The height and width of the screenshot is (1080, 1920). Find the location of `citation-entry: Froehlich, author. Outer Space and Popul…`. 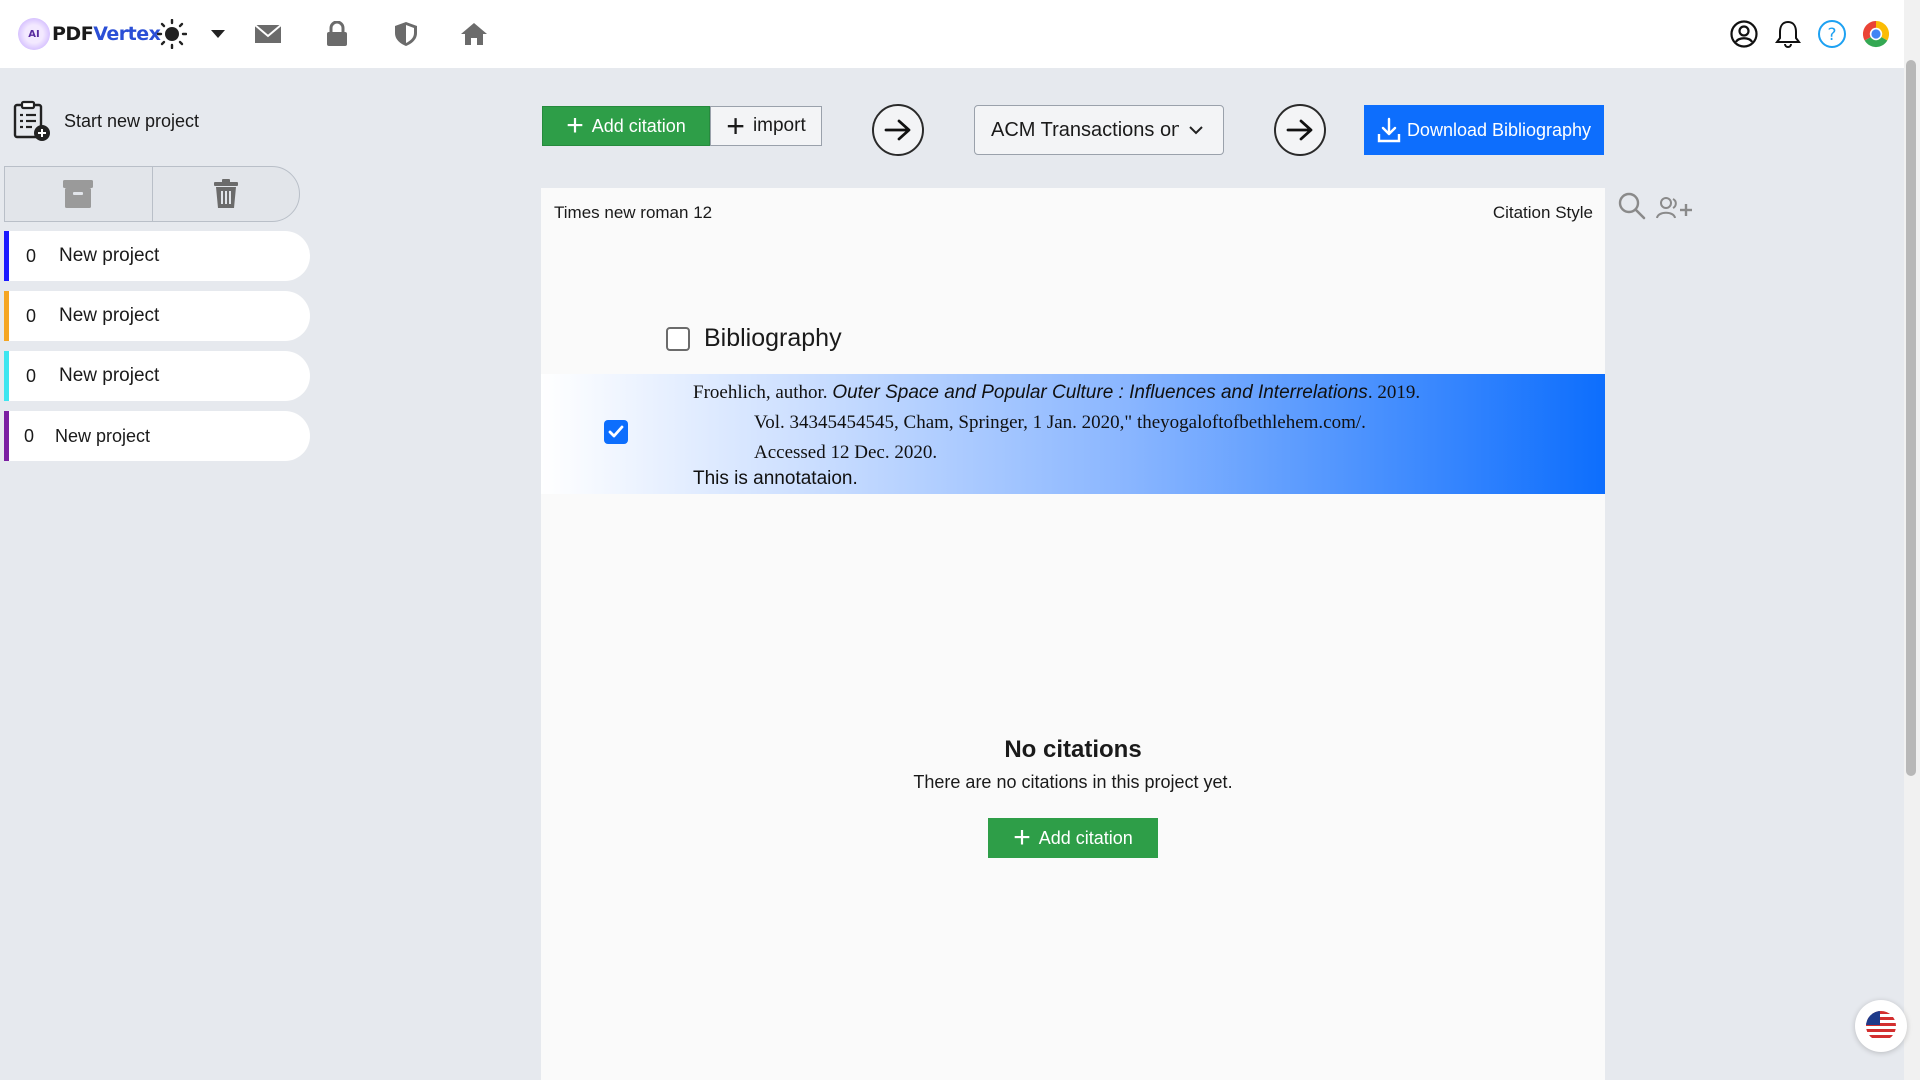

citation-entry: Froehlich, author. Outer Space and Popul… is located at coordinates (1073, 434).